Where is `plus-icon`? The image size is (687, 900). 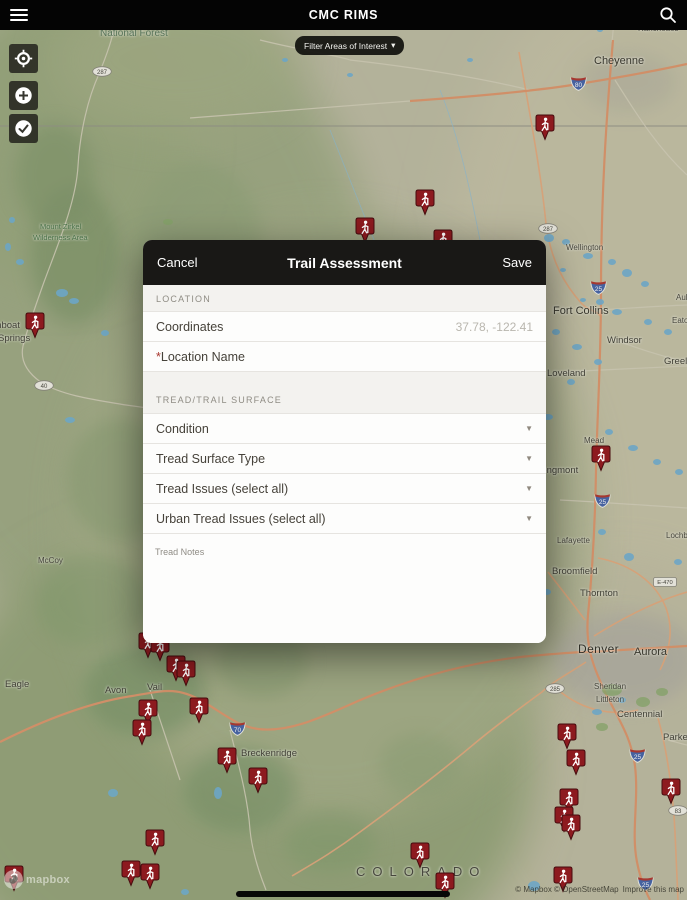 plus-icon is located at coordinates (23, 95).